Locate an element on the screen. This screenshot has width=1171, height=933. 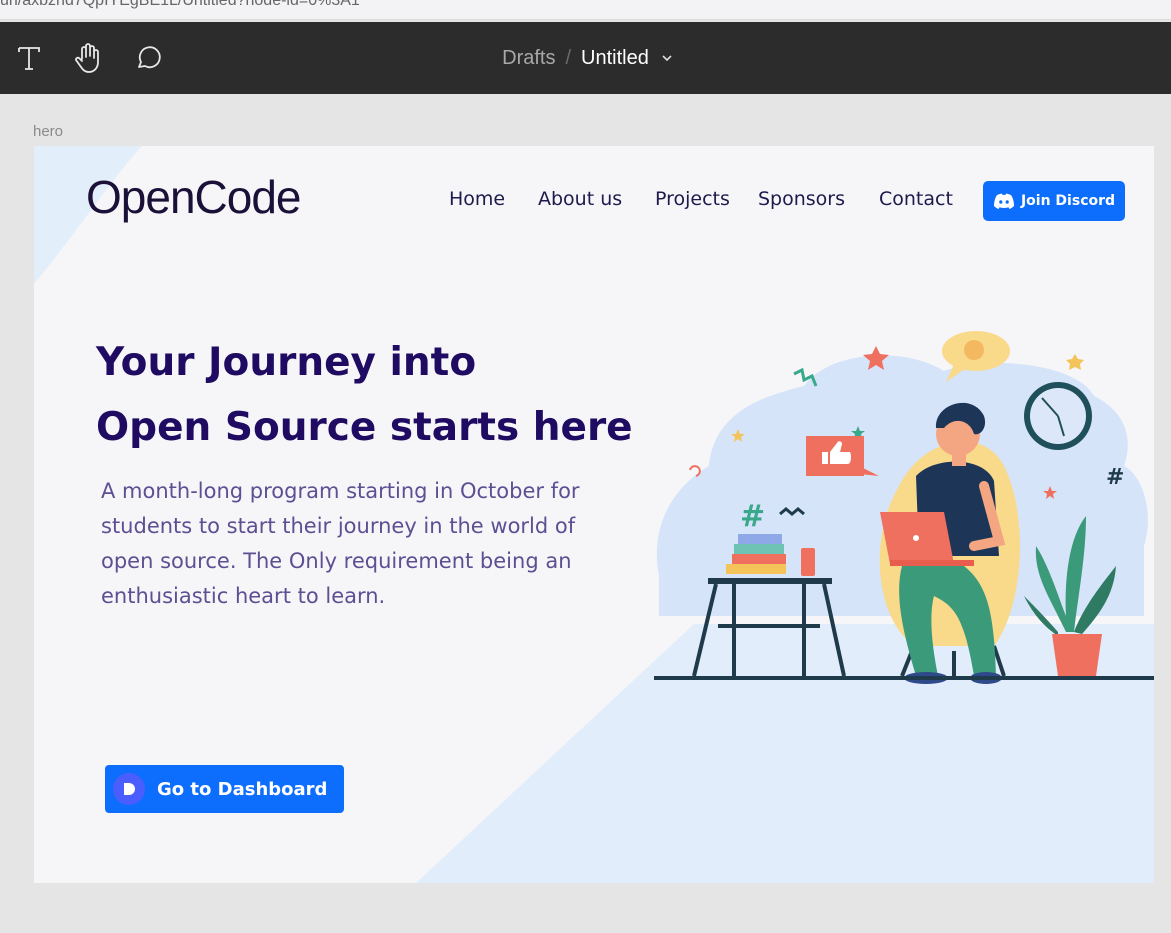
chevron-down-icon is located at coordinates (667, 58).